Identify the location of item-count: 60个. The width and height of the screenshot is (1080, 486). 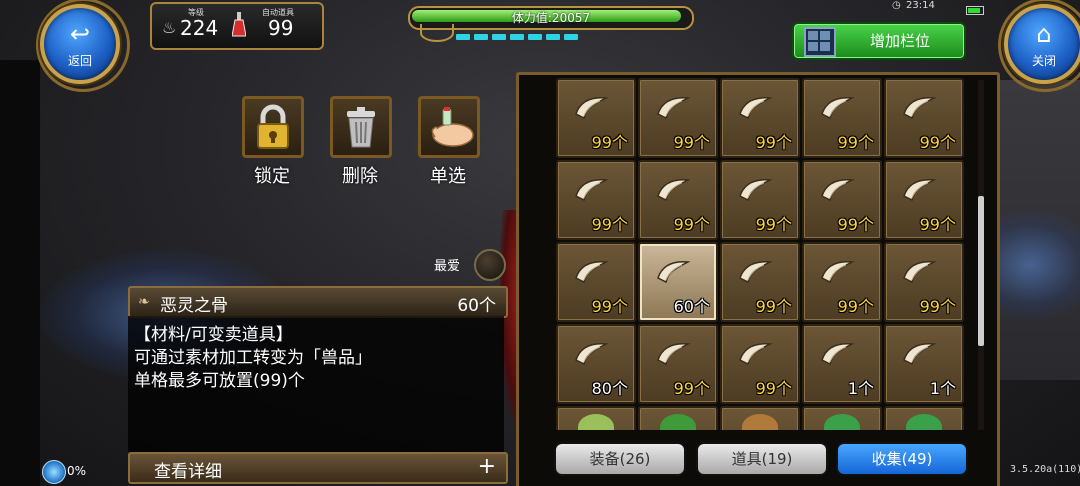
(476, 306).